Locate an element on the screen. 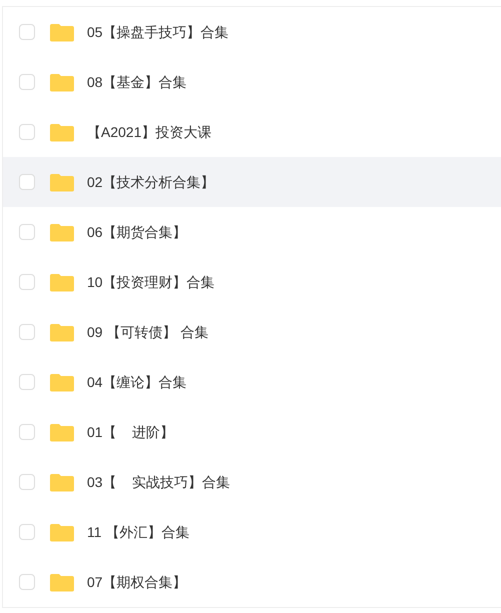 Image resolution: width=501 pixels, height=613 pixels. folder-name: 08【基金】合集 is located at coordinates (137, 82).